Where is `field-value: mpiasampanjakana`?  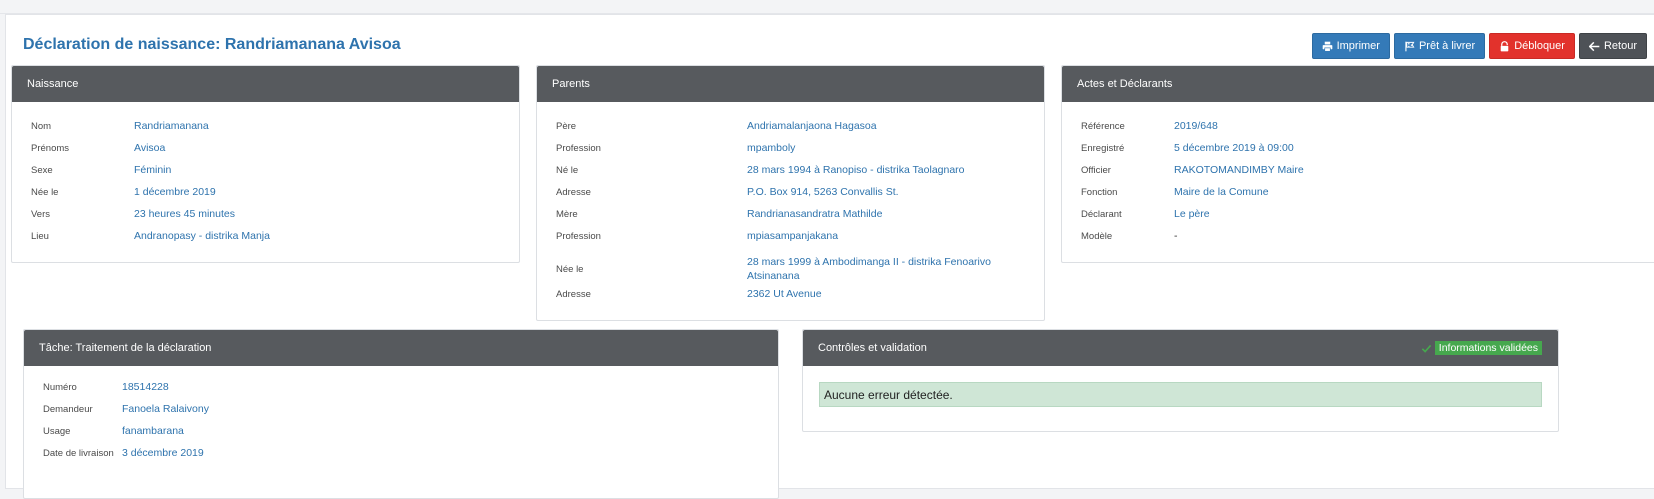
field-value: mpiasampanjakana is located at coordinates (792, 236).